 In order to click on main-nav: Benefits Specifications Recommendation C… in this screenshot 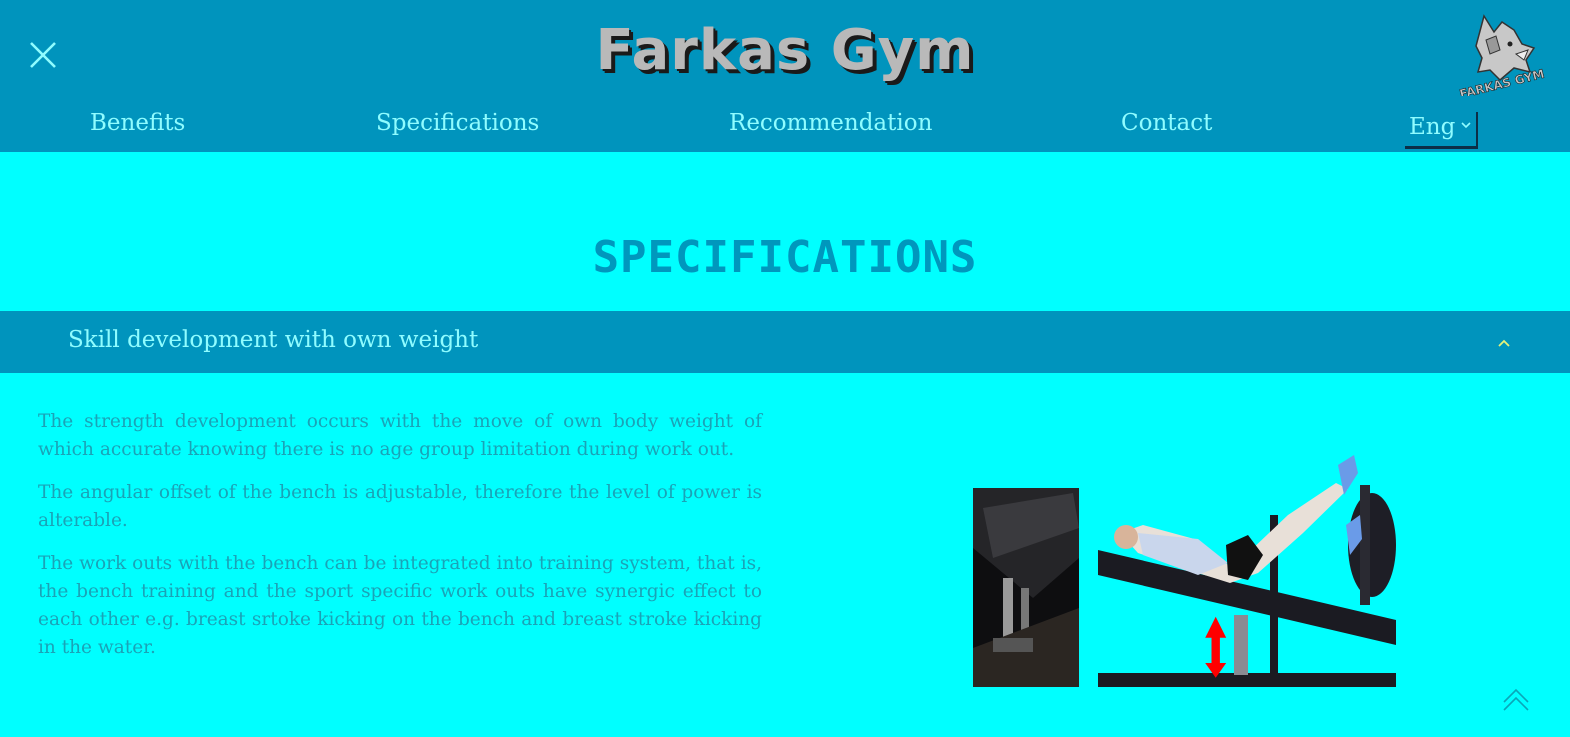, I will do `click(785, 127)`.